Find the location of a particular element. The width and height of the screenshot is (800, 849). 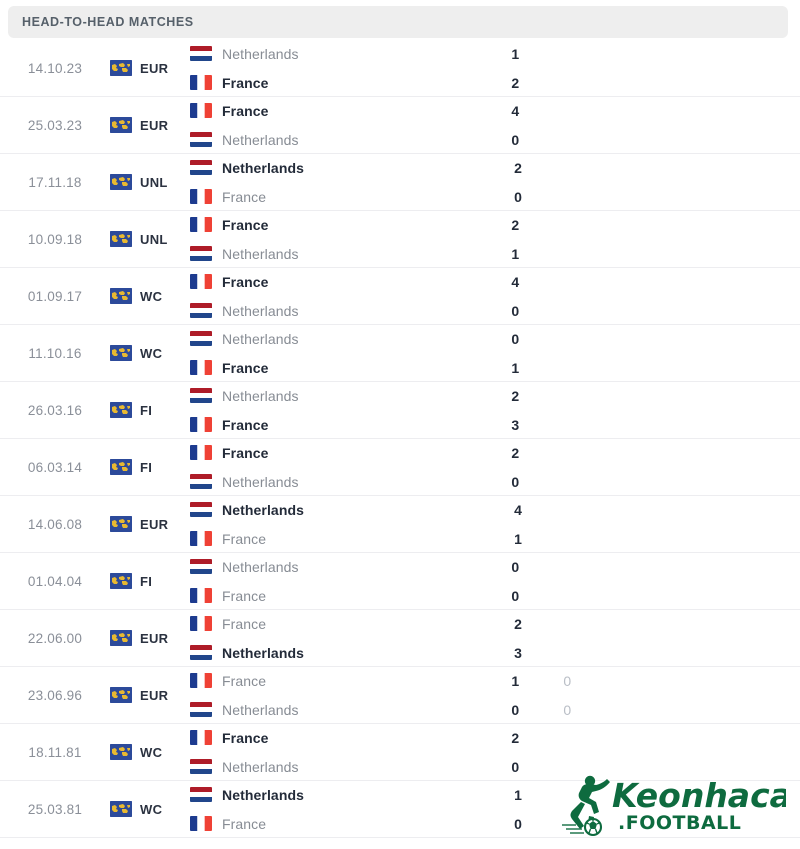

score-value: 3 is located at coordinates (515, 424).